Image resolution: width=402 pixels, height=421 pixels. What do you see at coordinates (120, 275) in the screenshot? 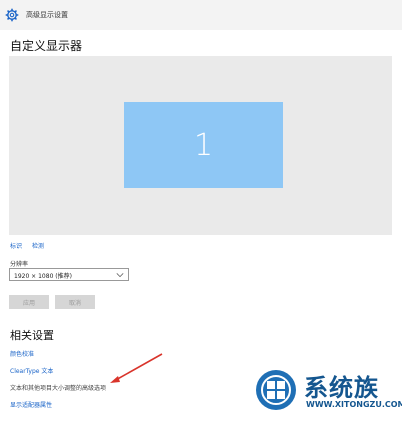
I see `chevron-down-icon` at bounding box center [120, 275].